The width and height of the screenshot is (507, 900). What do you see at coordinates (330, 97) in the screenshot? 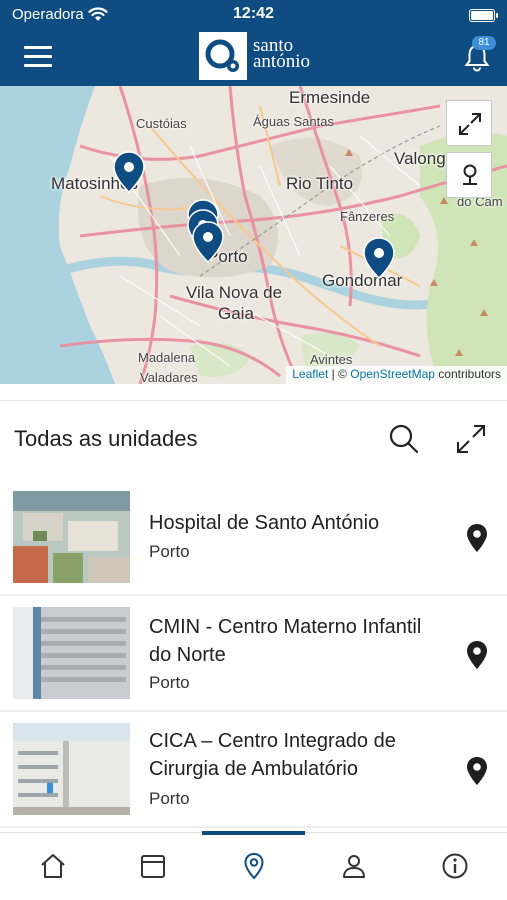
I see `map-label-ermesinde: Ermesinde` at bounding box center [330, 97].